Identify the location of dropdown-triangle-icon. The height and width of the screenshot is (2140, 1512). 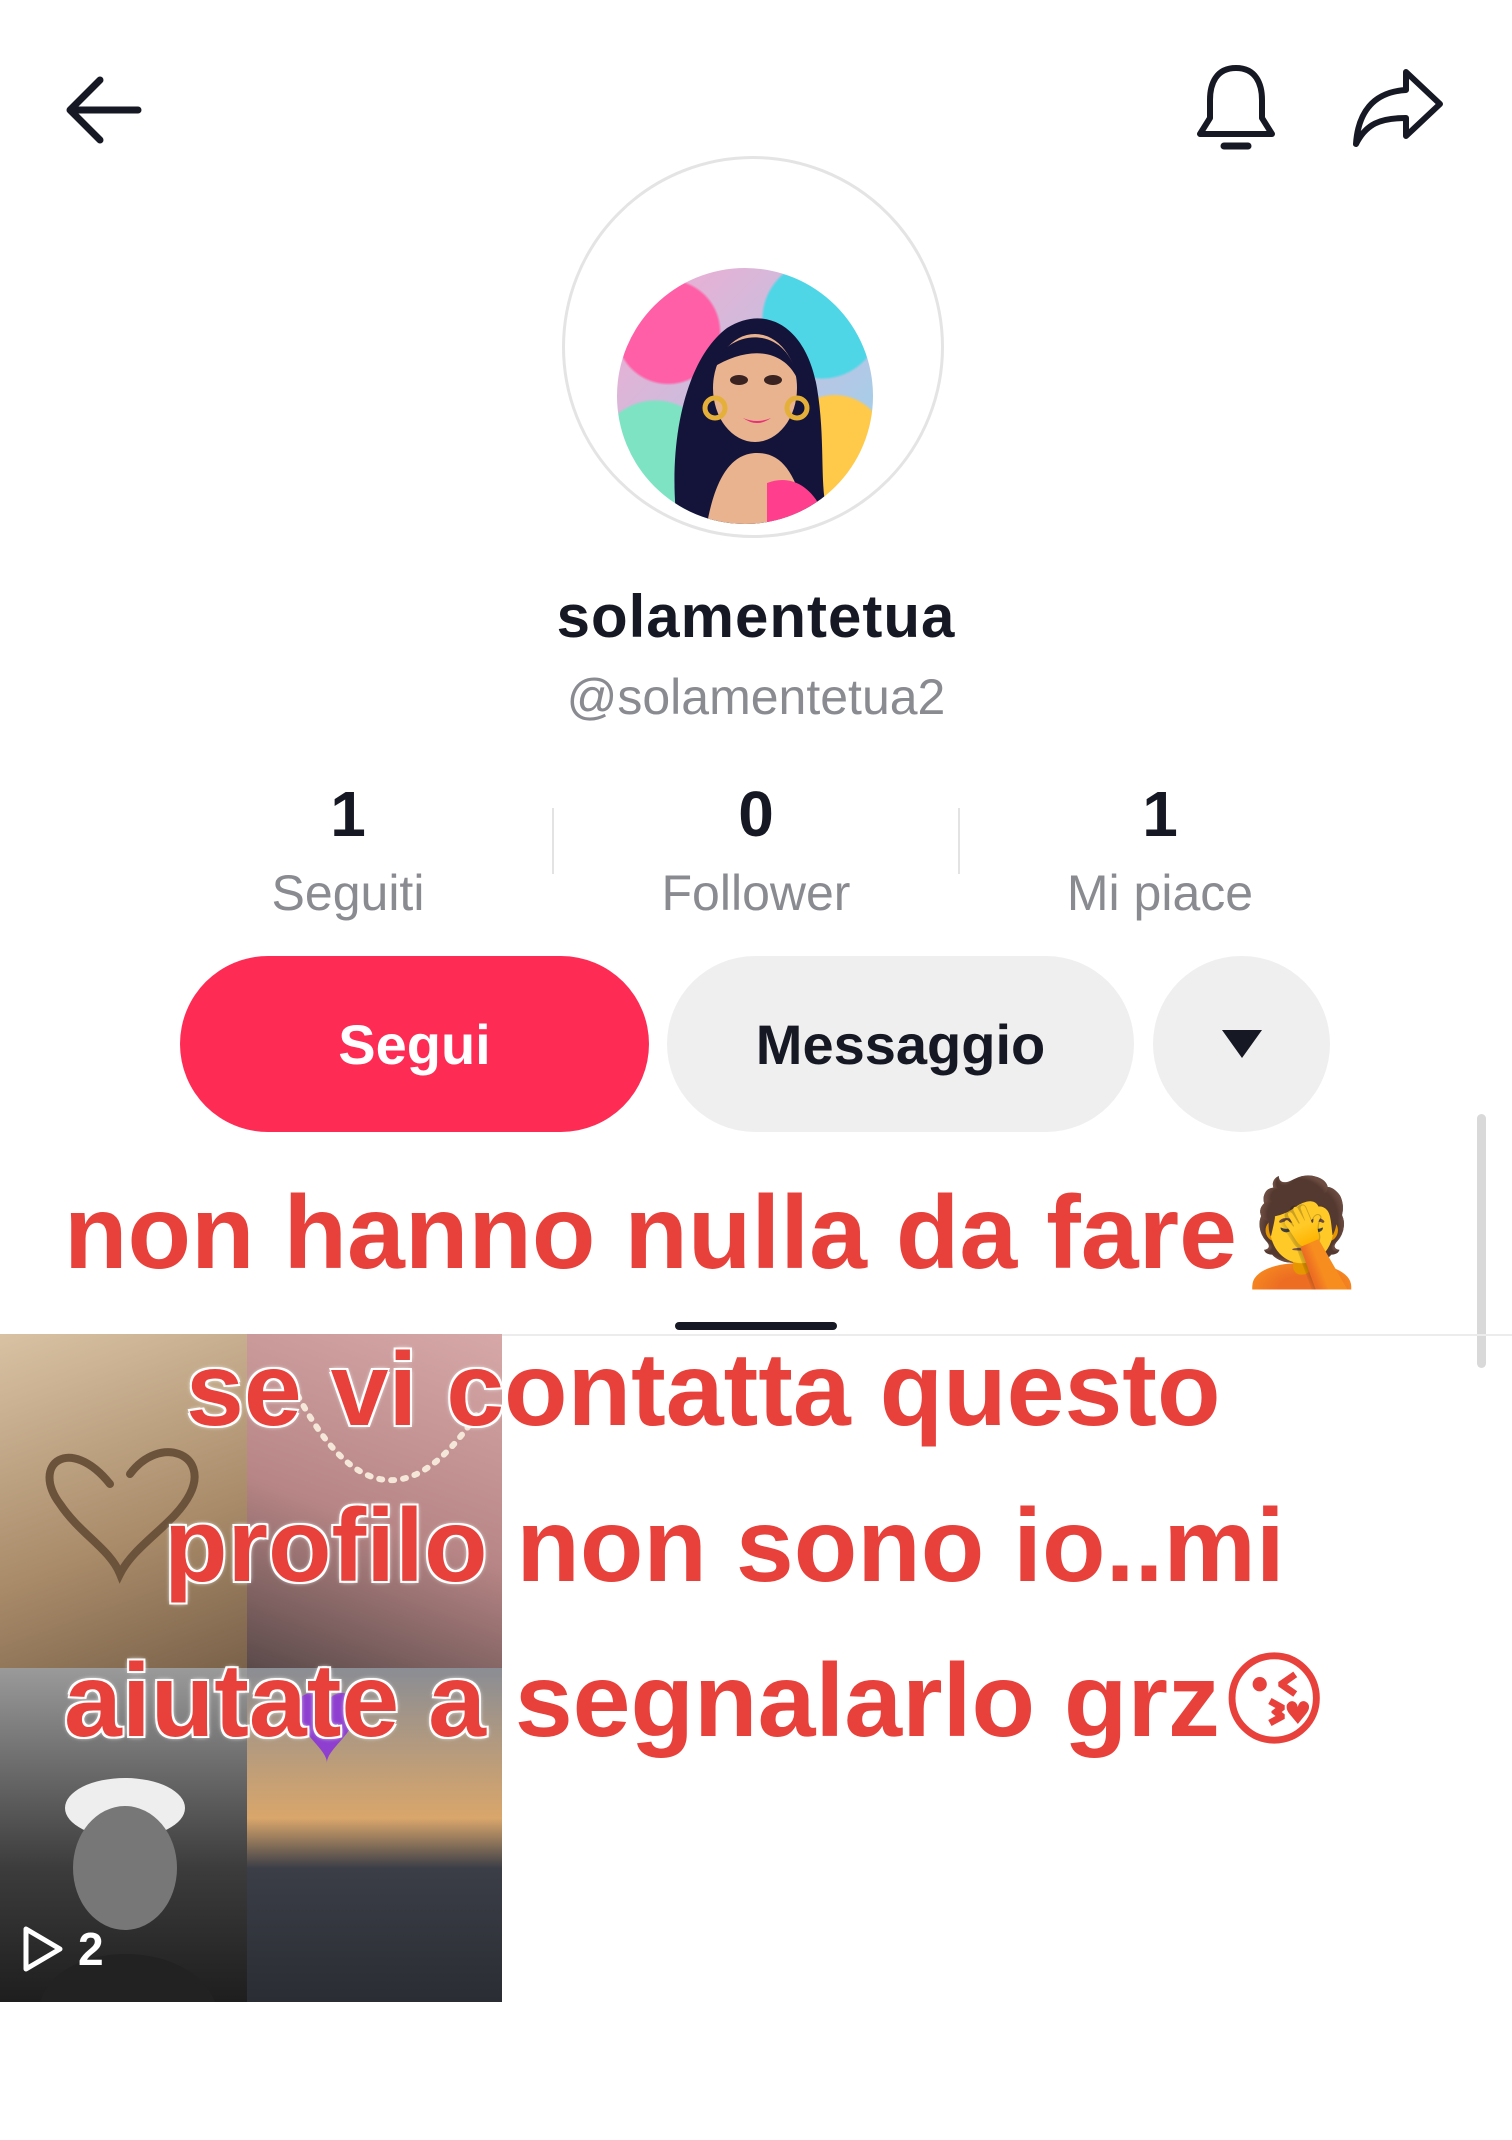
(1241, 1044).